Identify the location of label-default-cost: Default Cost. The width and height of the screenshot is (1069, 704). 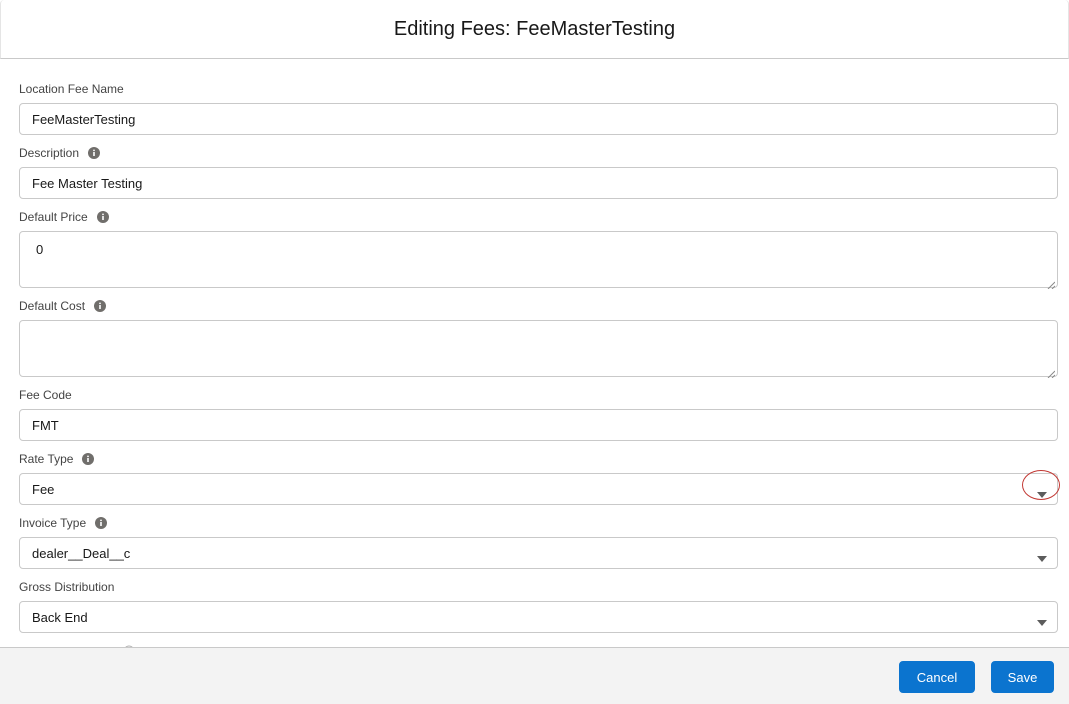
(538, 306).